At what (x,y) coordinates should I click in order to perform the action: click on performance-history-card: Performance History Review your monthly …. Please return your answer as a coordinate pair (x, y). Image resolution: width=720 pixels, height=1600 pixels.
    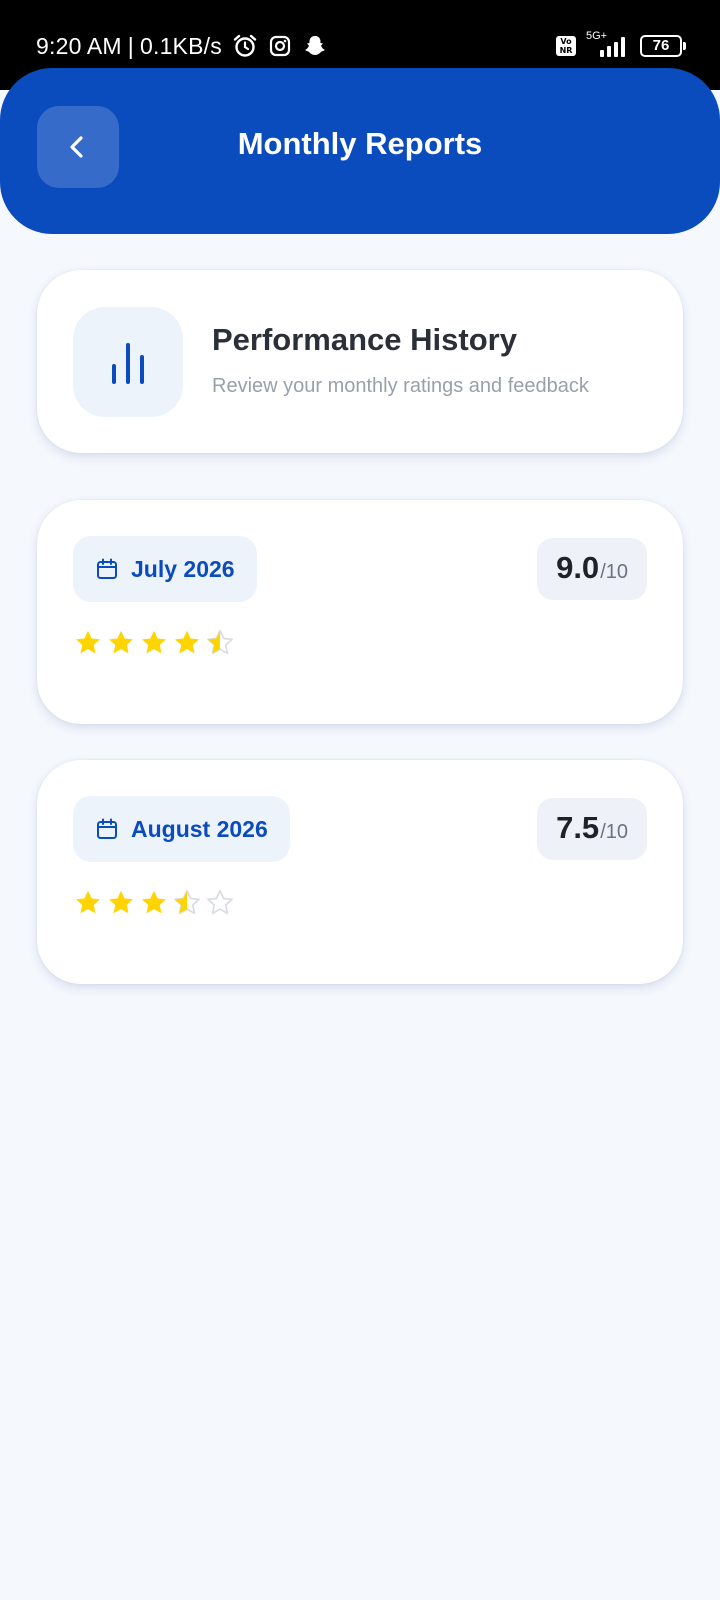
    Looking at the image, I should click on (360, 361).